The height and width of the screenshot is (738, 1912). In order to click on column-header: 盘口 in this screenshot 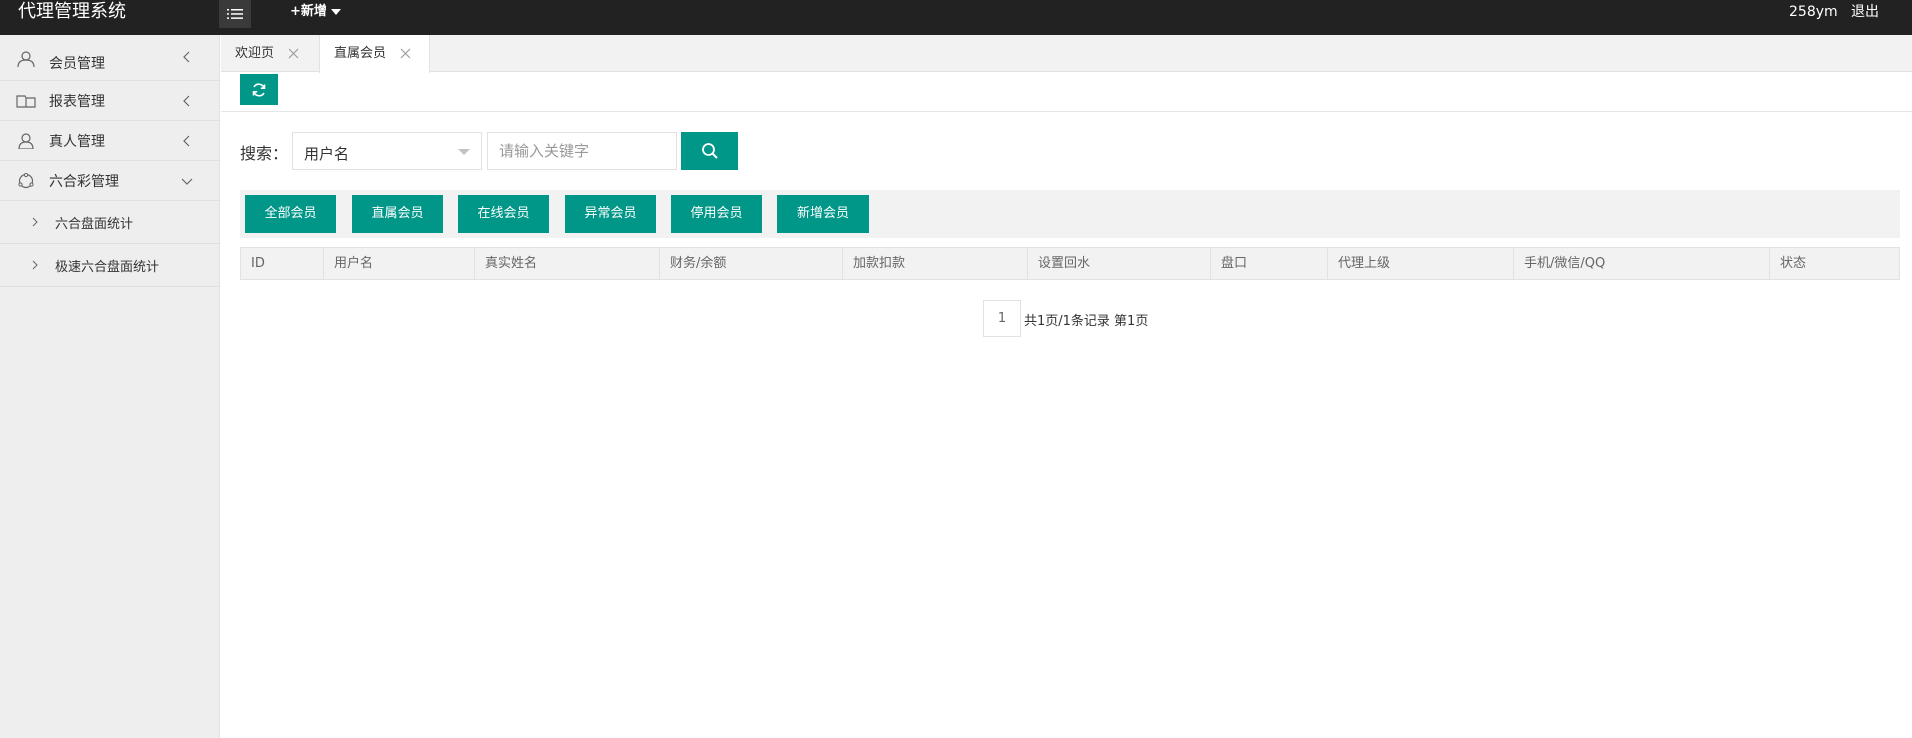, I will do `click(1269, 263)`.